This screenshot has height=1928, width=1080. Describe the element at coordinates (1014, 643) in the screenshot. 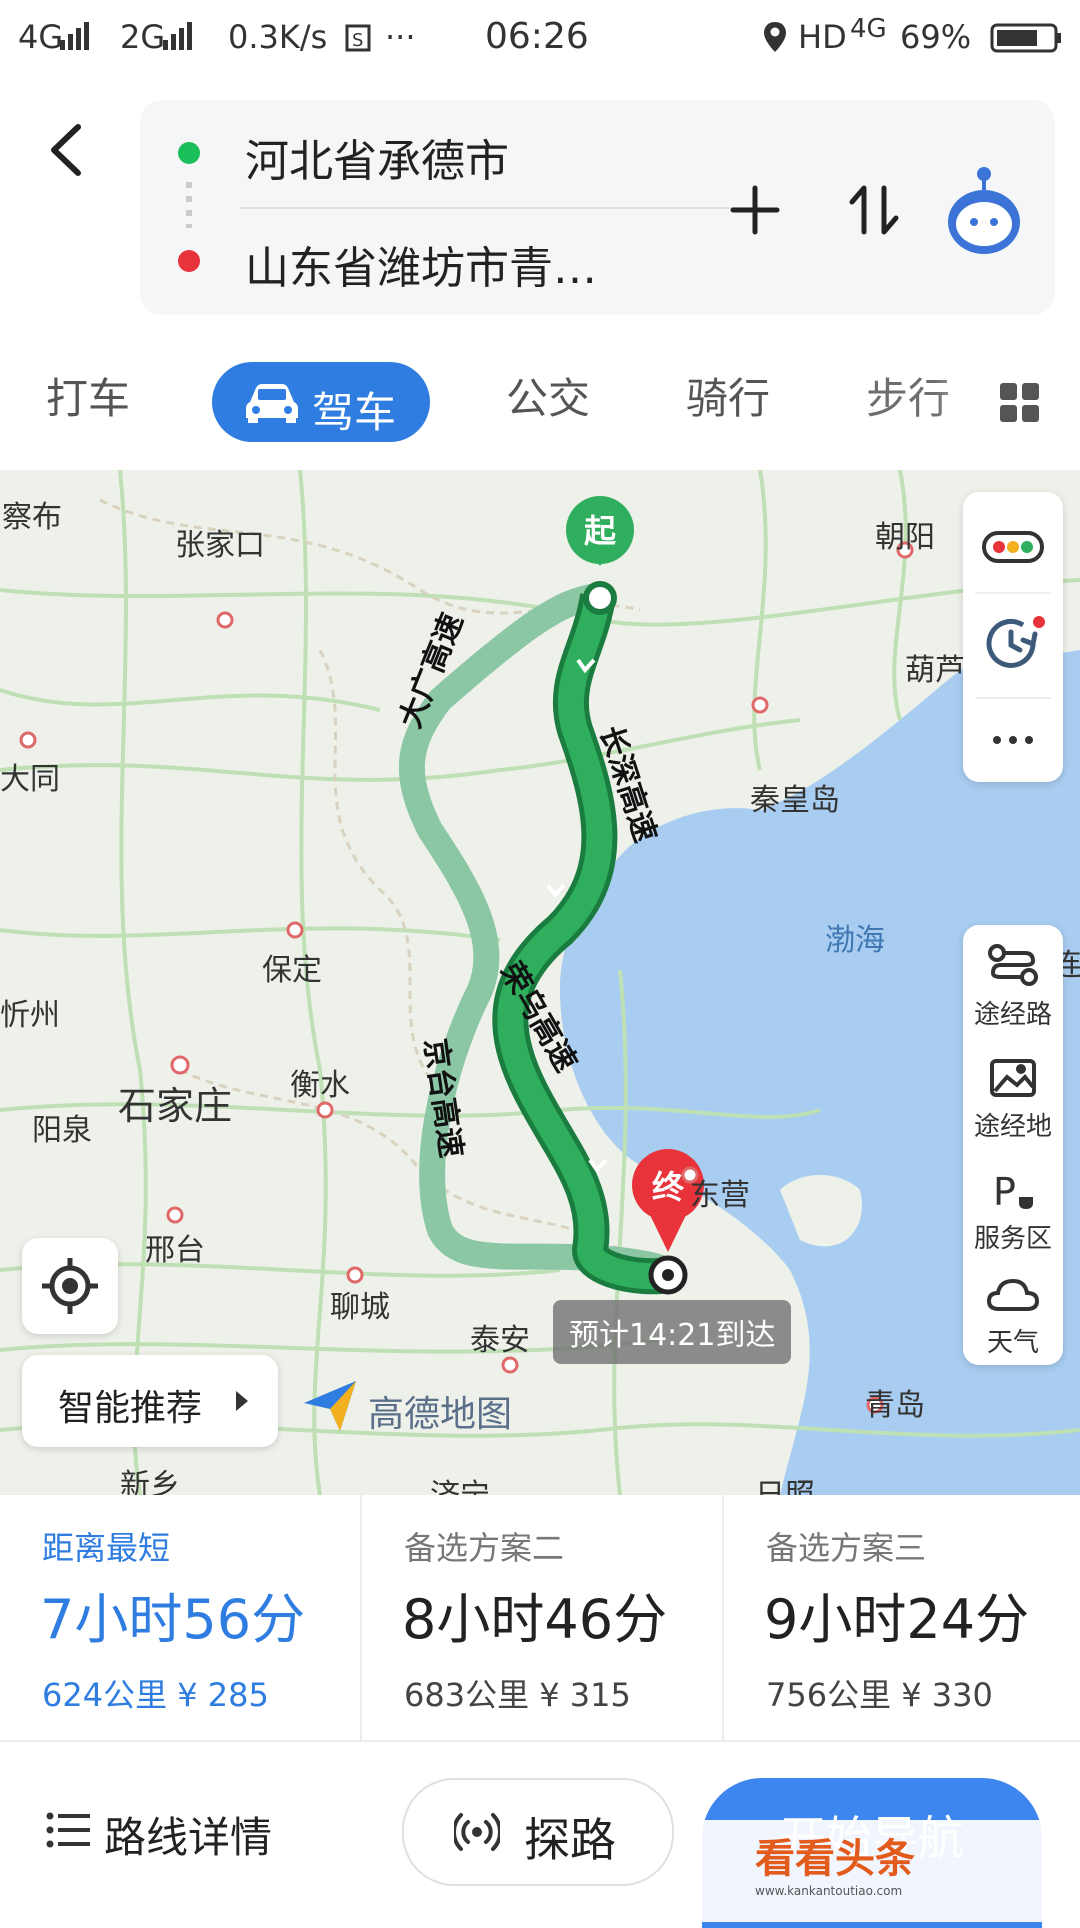

I see `clock-history-icon` at that location.